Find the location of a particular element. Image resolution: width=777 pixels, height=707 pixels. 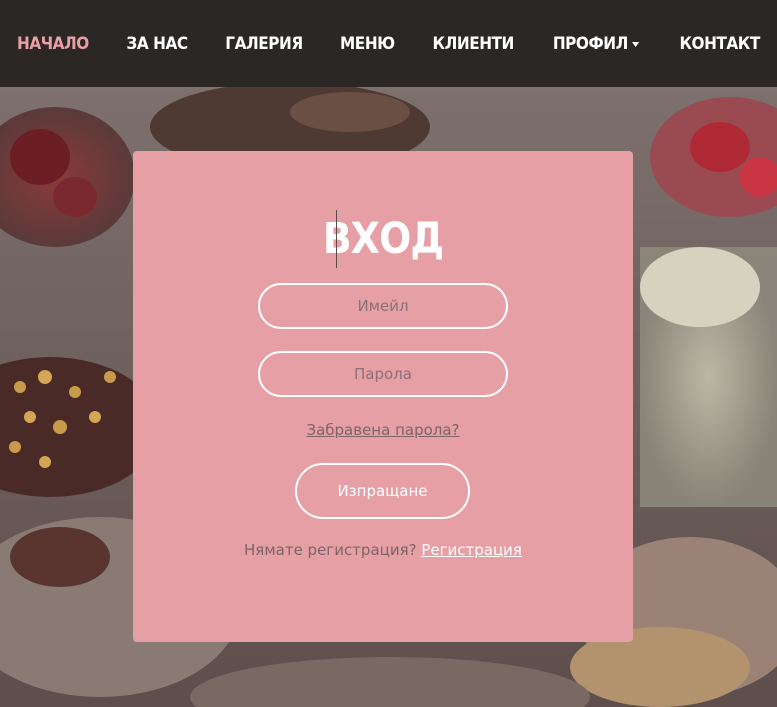

nav-item-contact: КОНТАКТ is located at coordinates (718, 44).